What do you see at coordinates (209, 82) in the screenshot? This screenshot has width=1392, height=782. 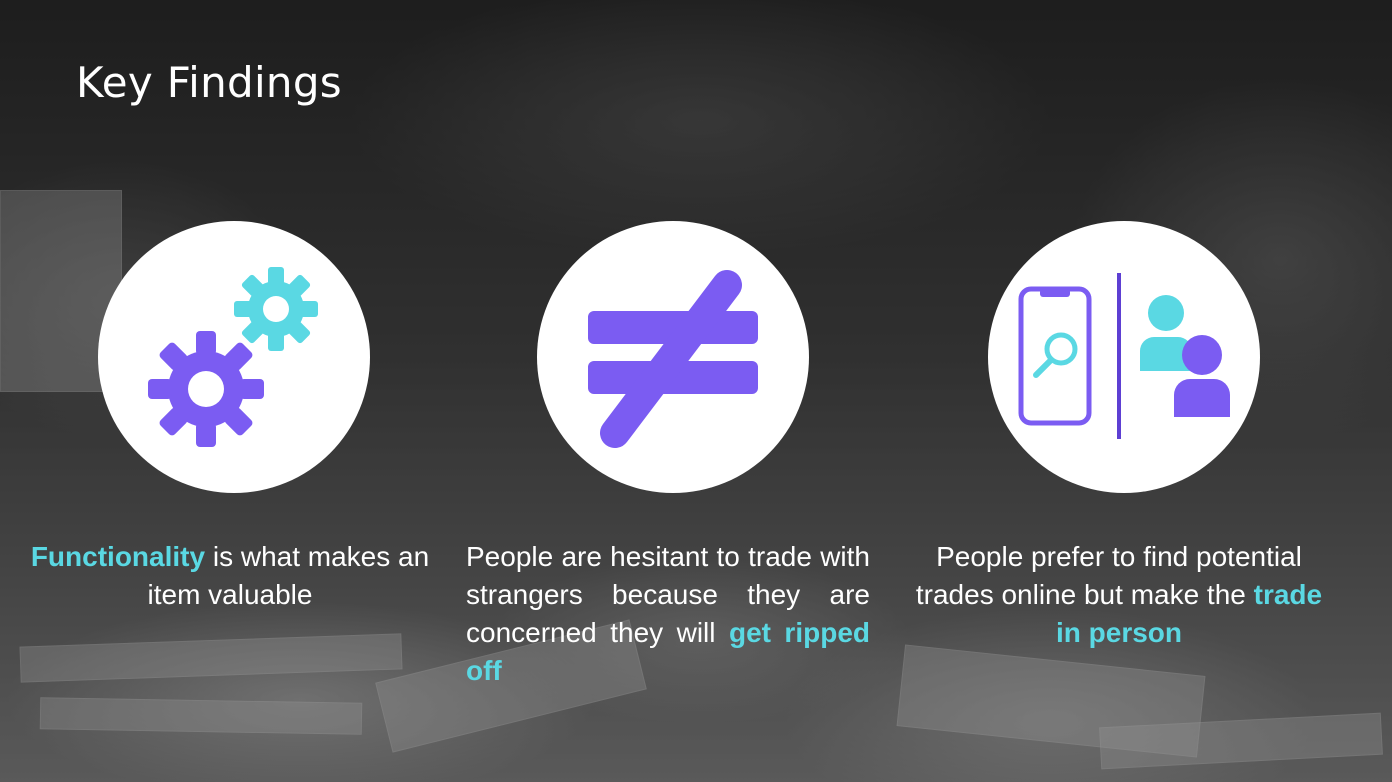 I see `slide-title: Key Findings` at bounding box center [209, 82].